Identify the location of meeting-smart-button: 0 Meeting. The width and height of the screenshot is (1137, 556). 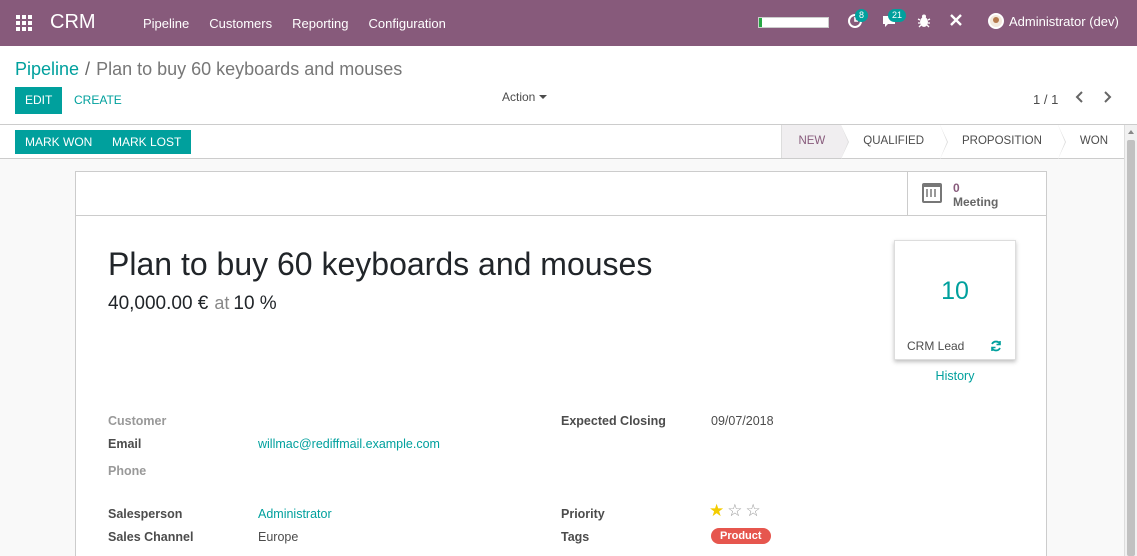
(976, 193).